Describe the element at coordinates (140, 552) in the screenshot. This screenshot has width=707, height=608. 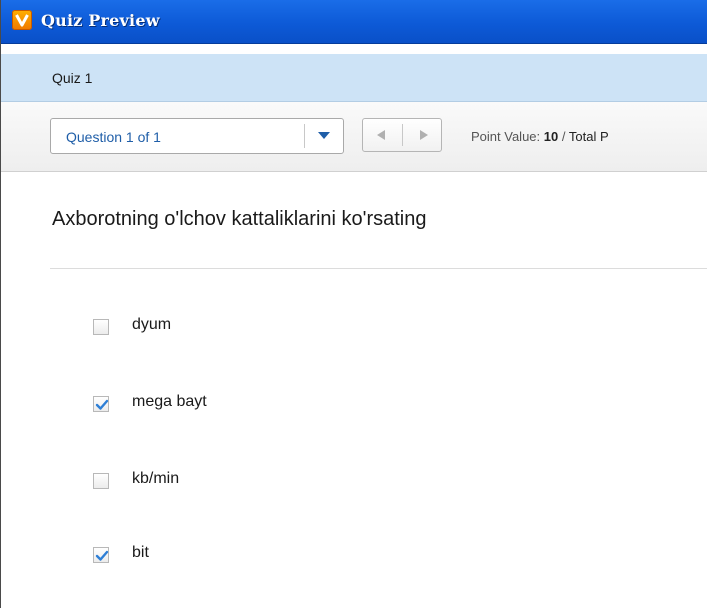
I see `option-label: bit` at that location.